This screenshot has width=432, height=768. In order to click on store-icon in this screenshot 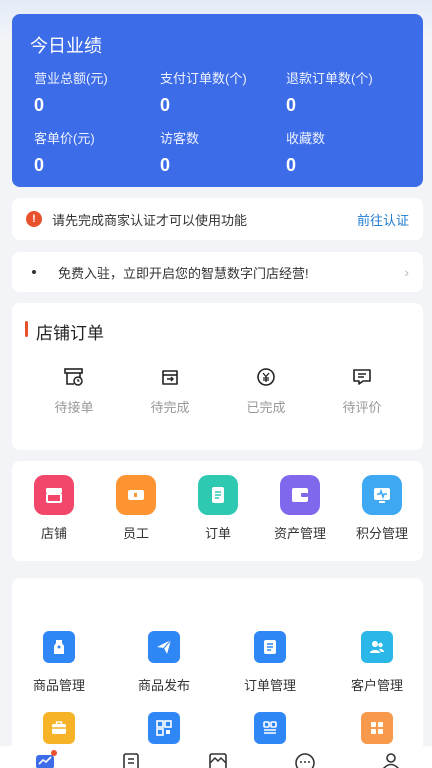, I will do `click(54, 495)`.